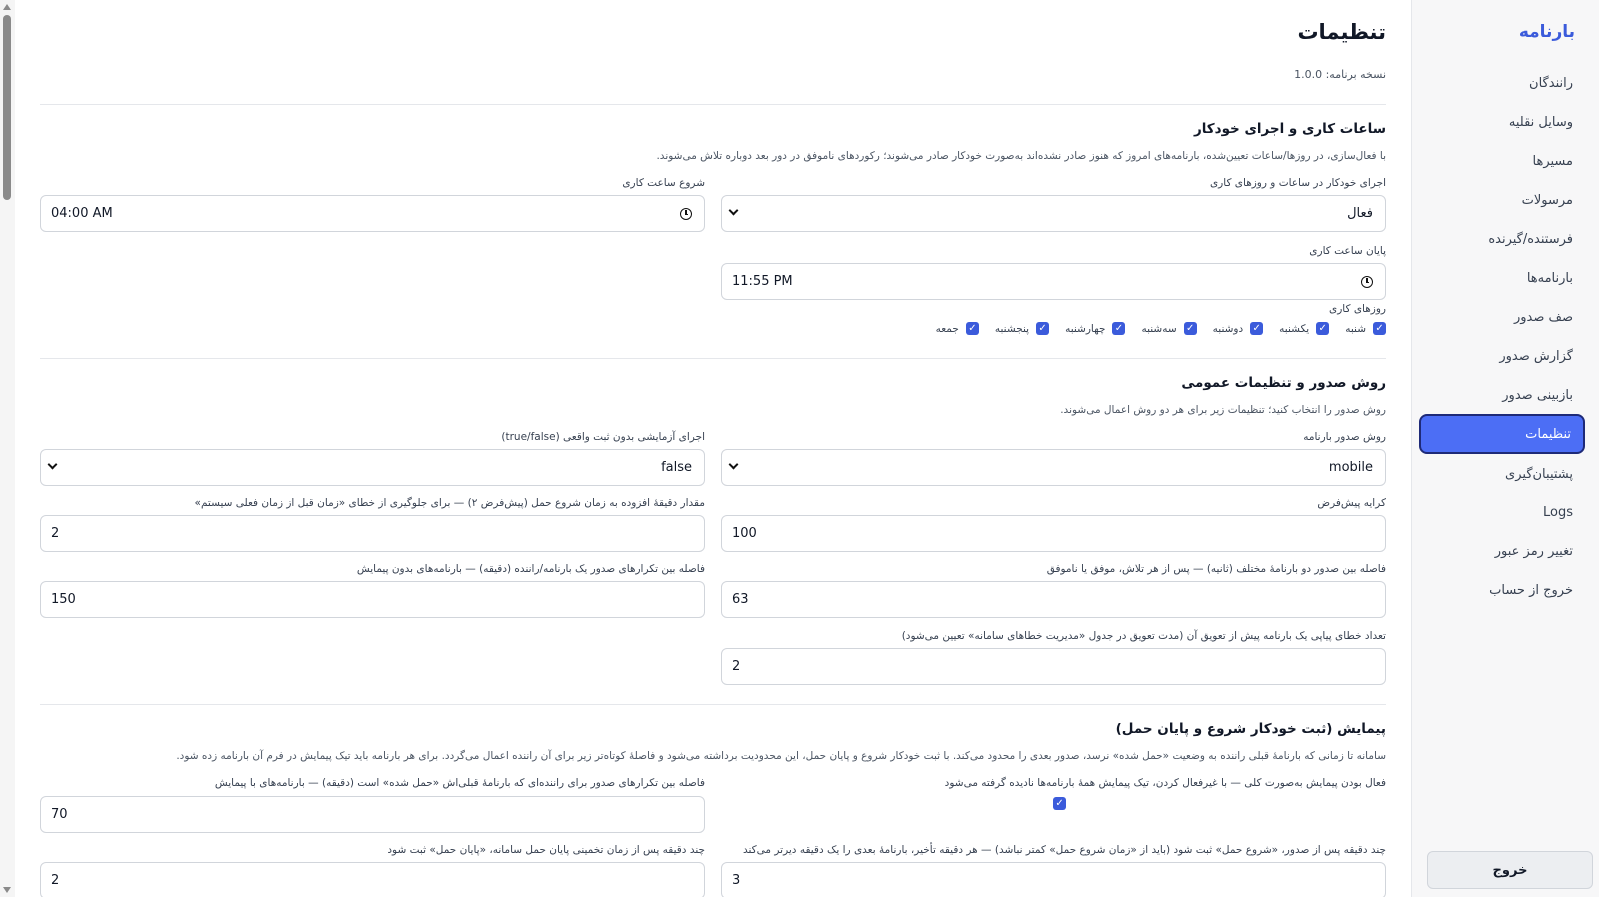 Image resolution: width=1599 pixels, height=897 pixels. What do you see at coordinates (1340, 74) in the screenshot?
I see `app-version: نسخه برنامه: 1.0.0` at bounding box center [1340, 74].